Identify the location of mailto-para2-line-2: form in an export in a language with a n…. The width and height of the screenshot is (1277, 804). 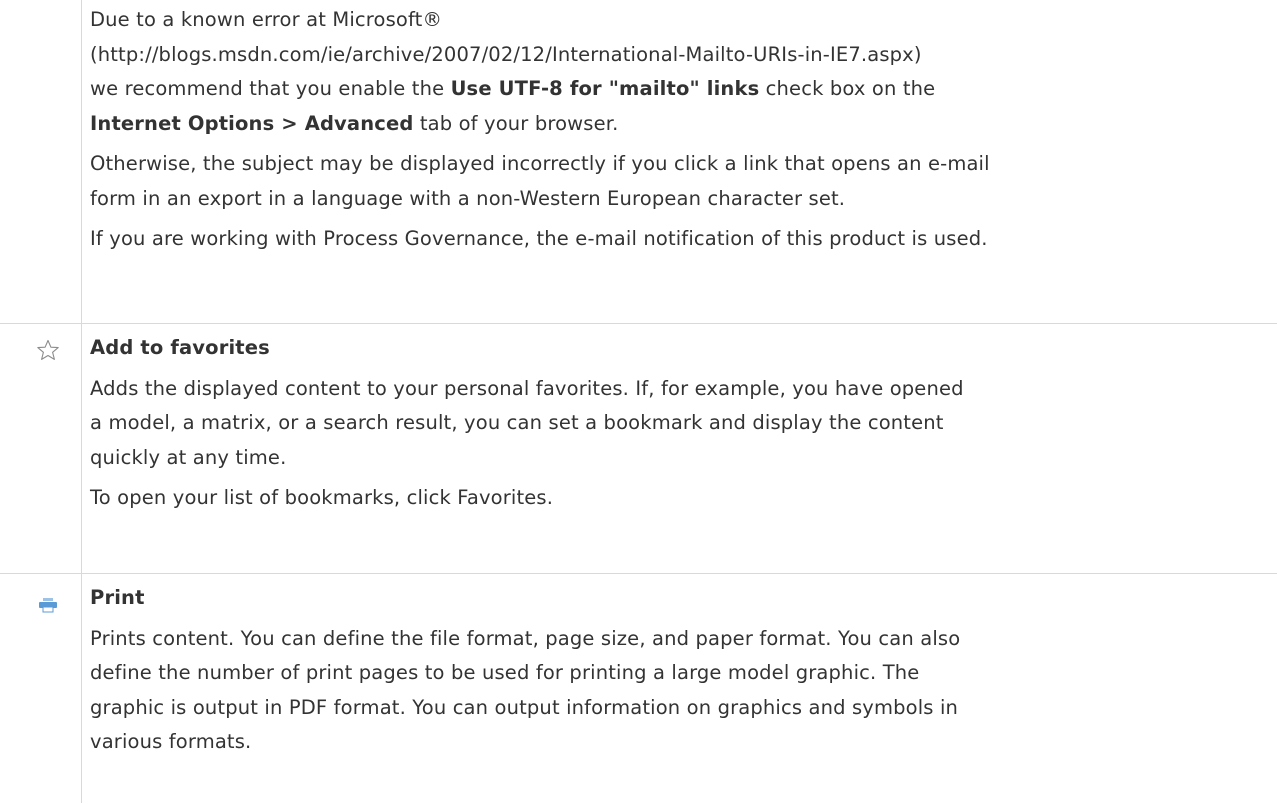
(468, 198).